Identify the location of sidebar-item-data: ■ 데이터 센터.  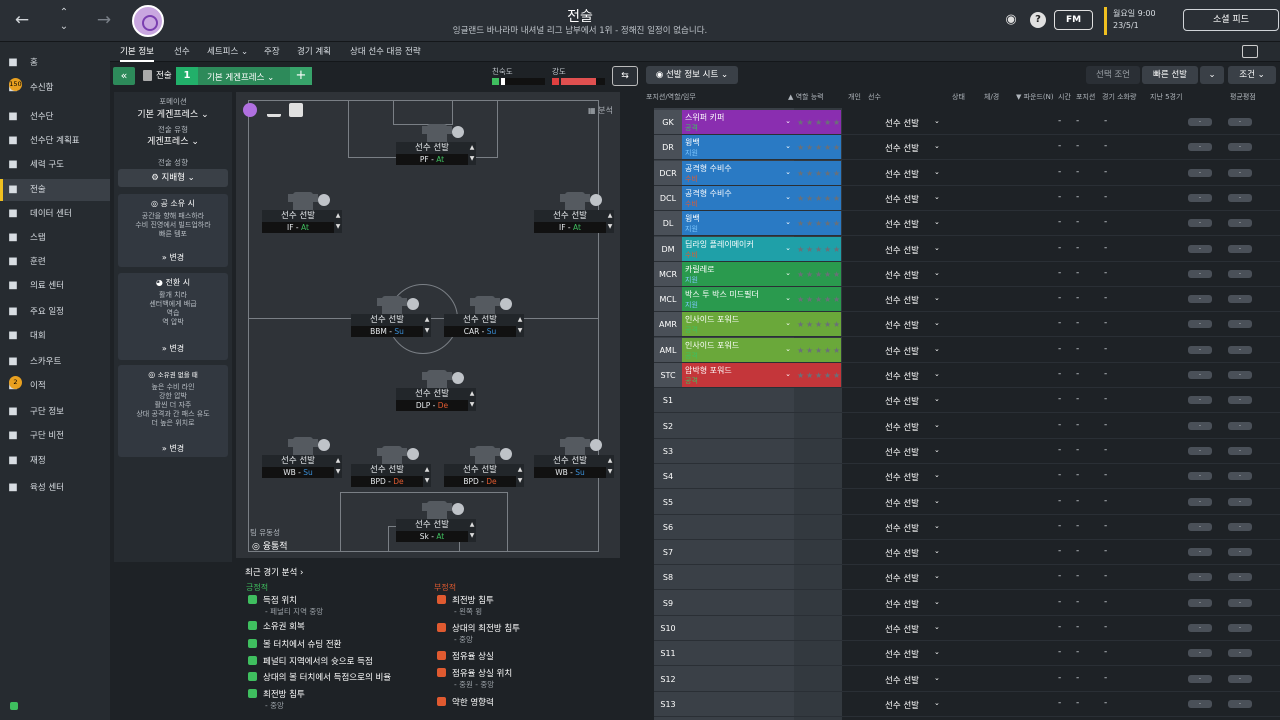
(55, 214).